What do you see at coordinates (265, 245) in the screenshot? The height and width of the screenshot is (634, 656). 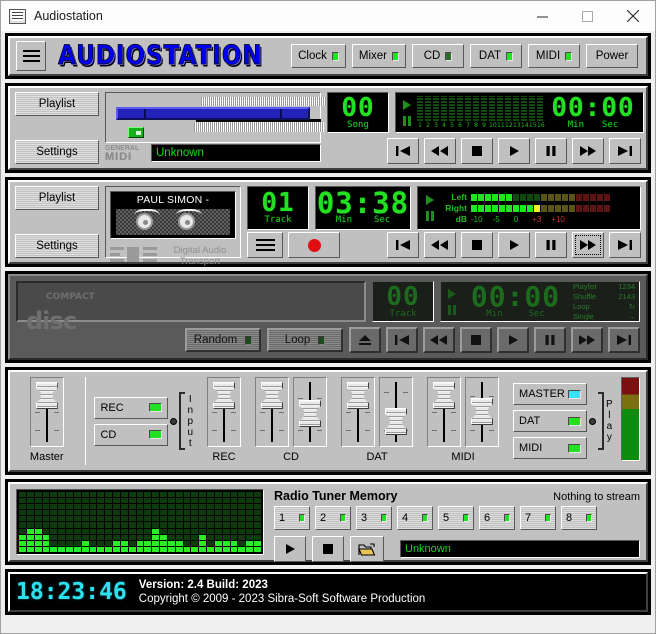 I see `dat-menu-button` at bounding box center [265, 245].